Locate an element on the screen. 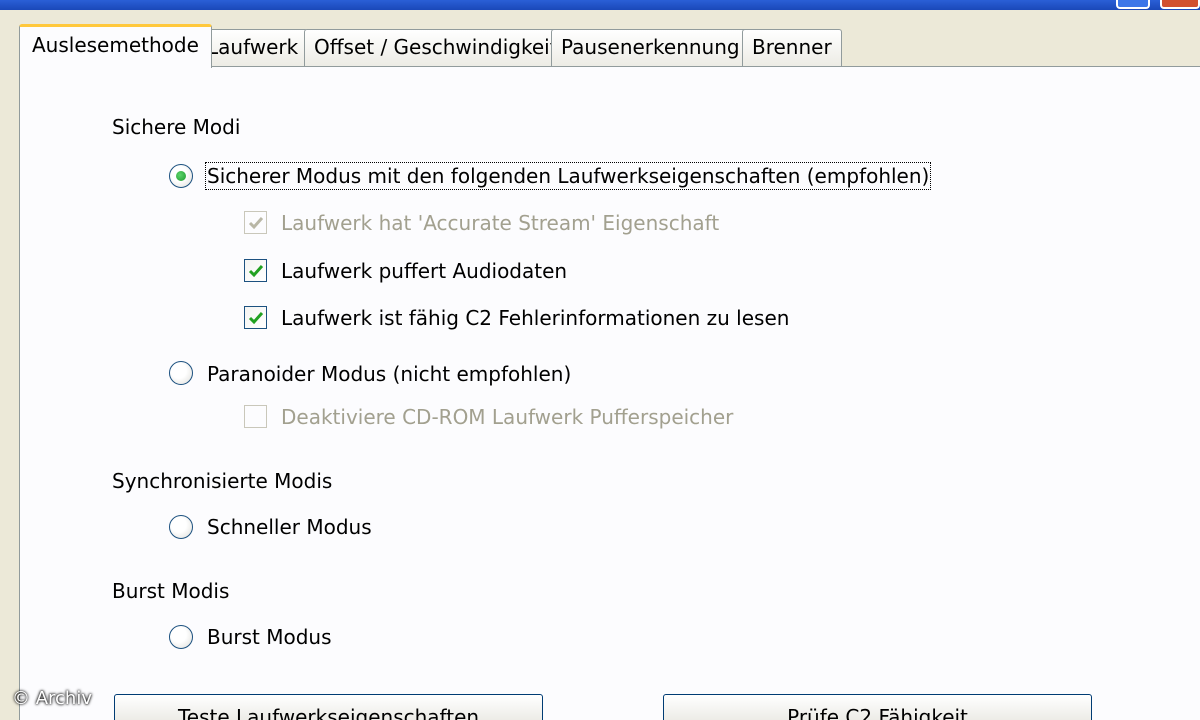 This screenshot has height=720, width=1200. tab-label: Brenner is located at coordinates (792, 47).